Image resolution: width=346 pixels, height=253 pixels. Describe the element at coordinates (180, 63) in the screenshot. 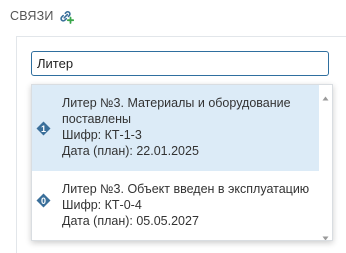

I see `search-input` at that location.